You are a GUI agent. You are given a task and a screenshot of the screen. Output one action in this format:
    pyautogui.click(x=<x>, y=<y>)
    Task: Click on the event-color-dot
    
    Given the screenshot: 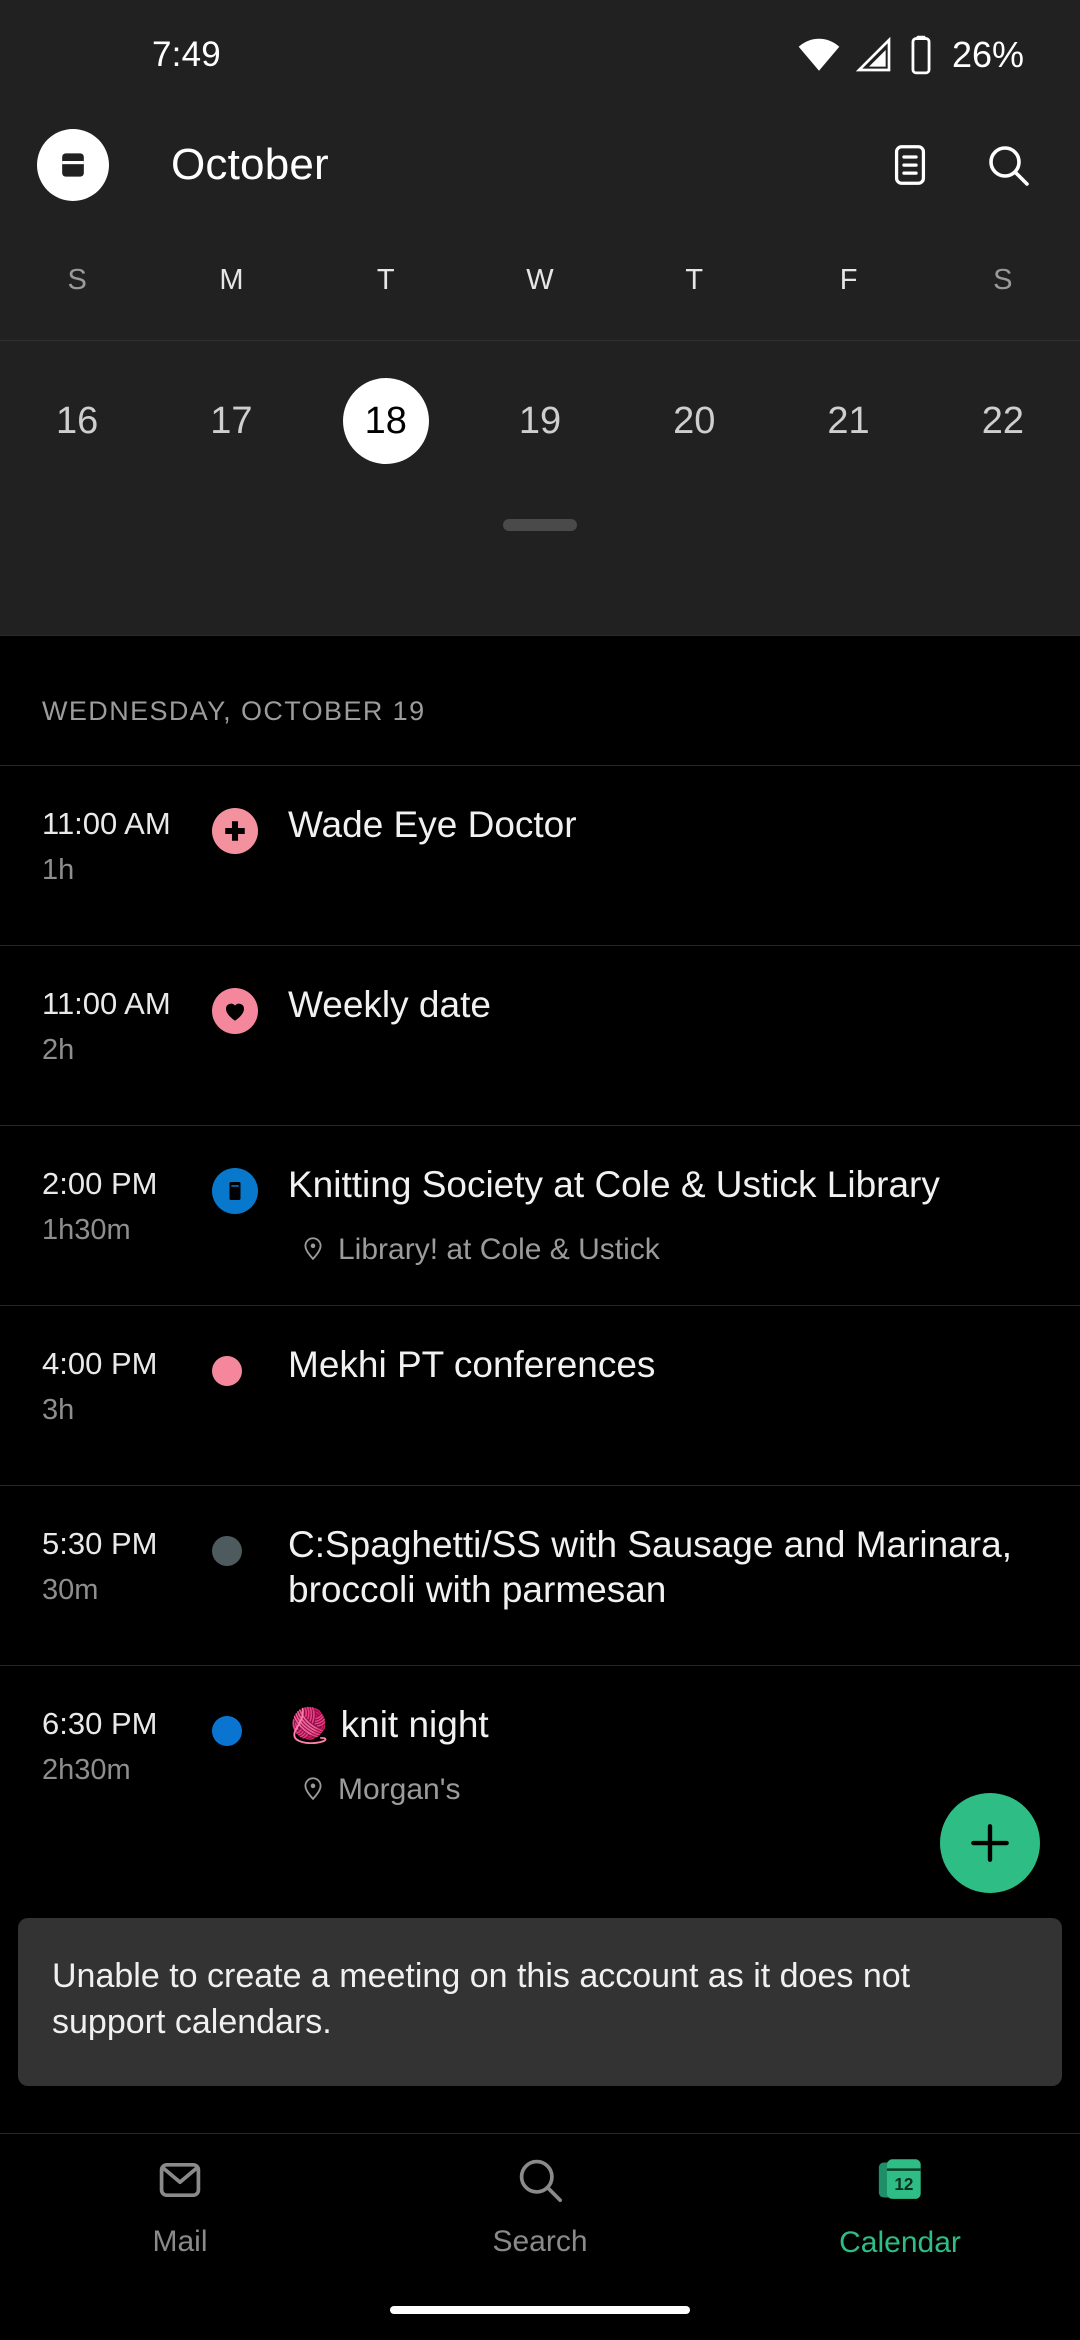 What is the action you would take?
    pyautogui.click(x=227, y=1551)
    